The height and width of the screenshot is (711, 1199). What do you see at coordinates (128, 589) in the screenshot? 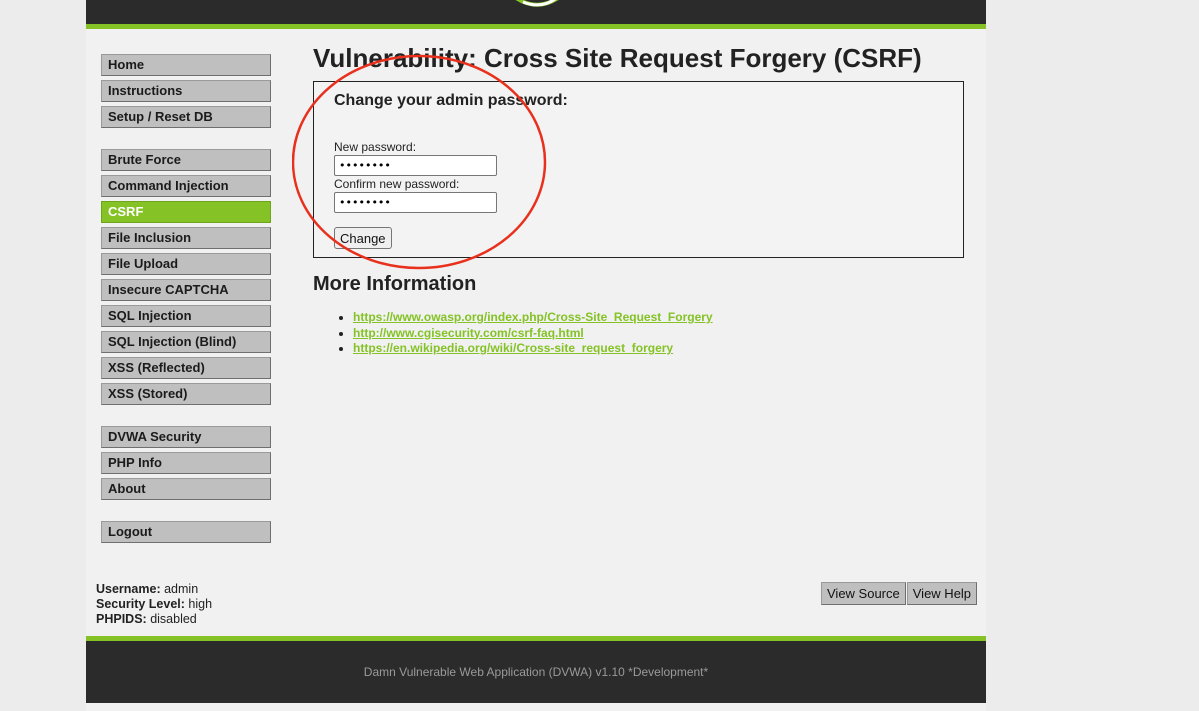
I see `username-label: Username:` at bounding box center [128, 589].